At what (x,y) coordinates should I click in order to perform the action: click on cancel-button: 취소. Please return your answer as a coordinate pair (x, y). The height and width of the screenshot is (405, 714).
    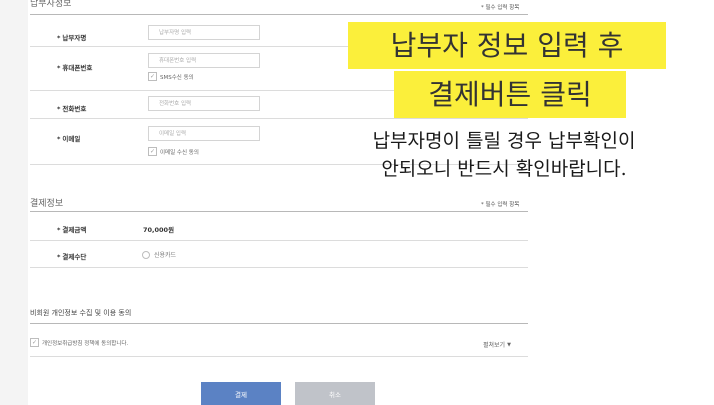
    Looking at the image, I should click on (335, 393).